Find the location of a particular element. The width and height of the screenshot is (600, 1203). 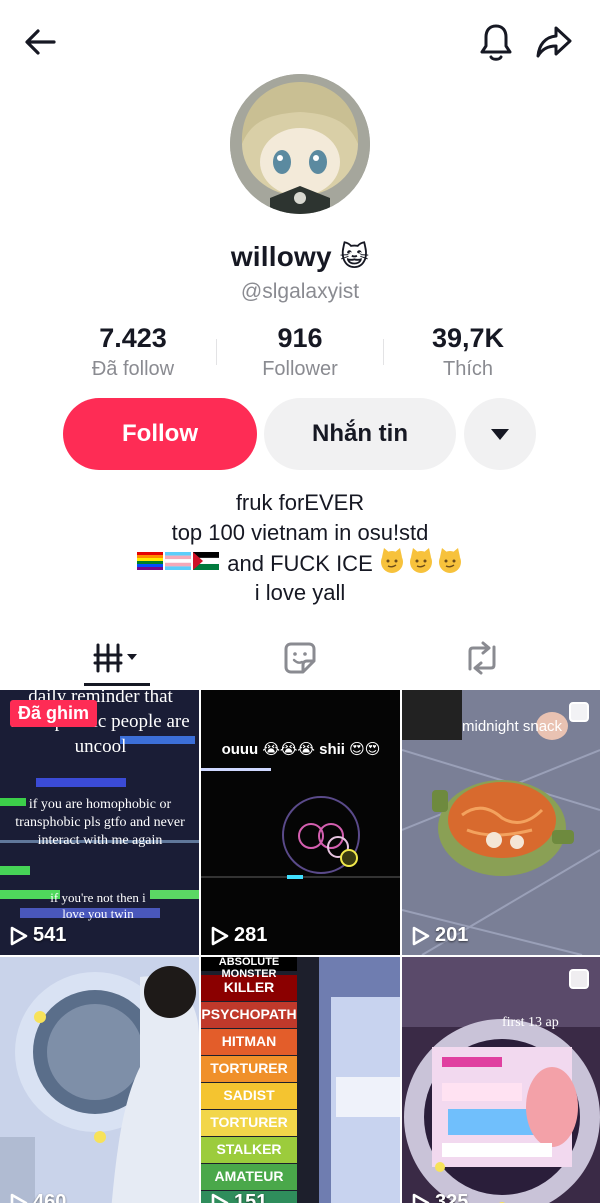

back-button is located at coordinates (40, 42).